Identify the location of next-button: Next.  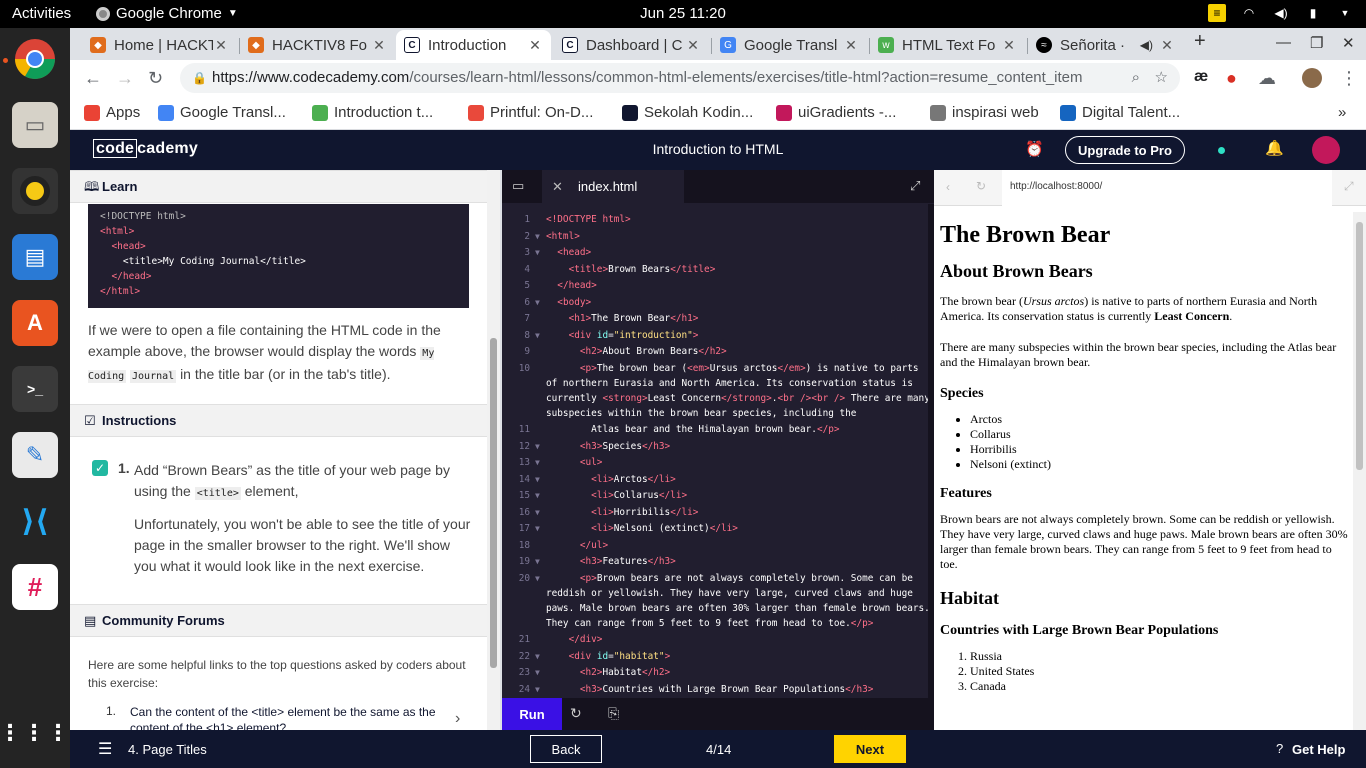
(870, 749).